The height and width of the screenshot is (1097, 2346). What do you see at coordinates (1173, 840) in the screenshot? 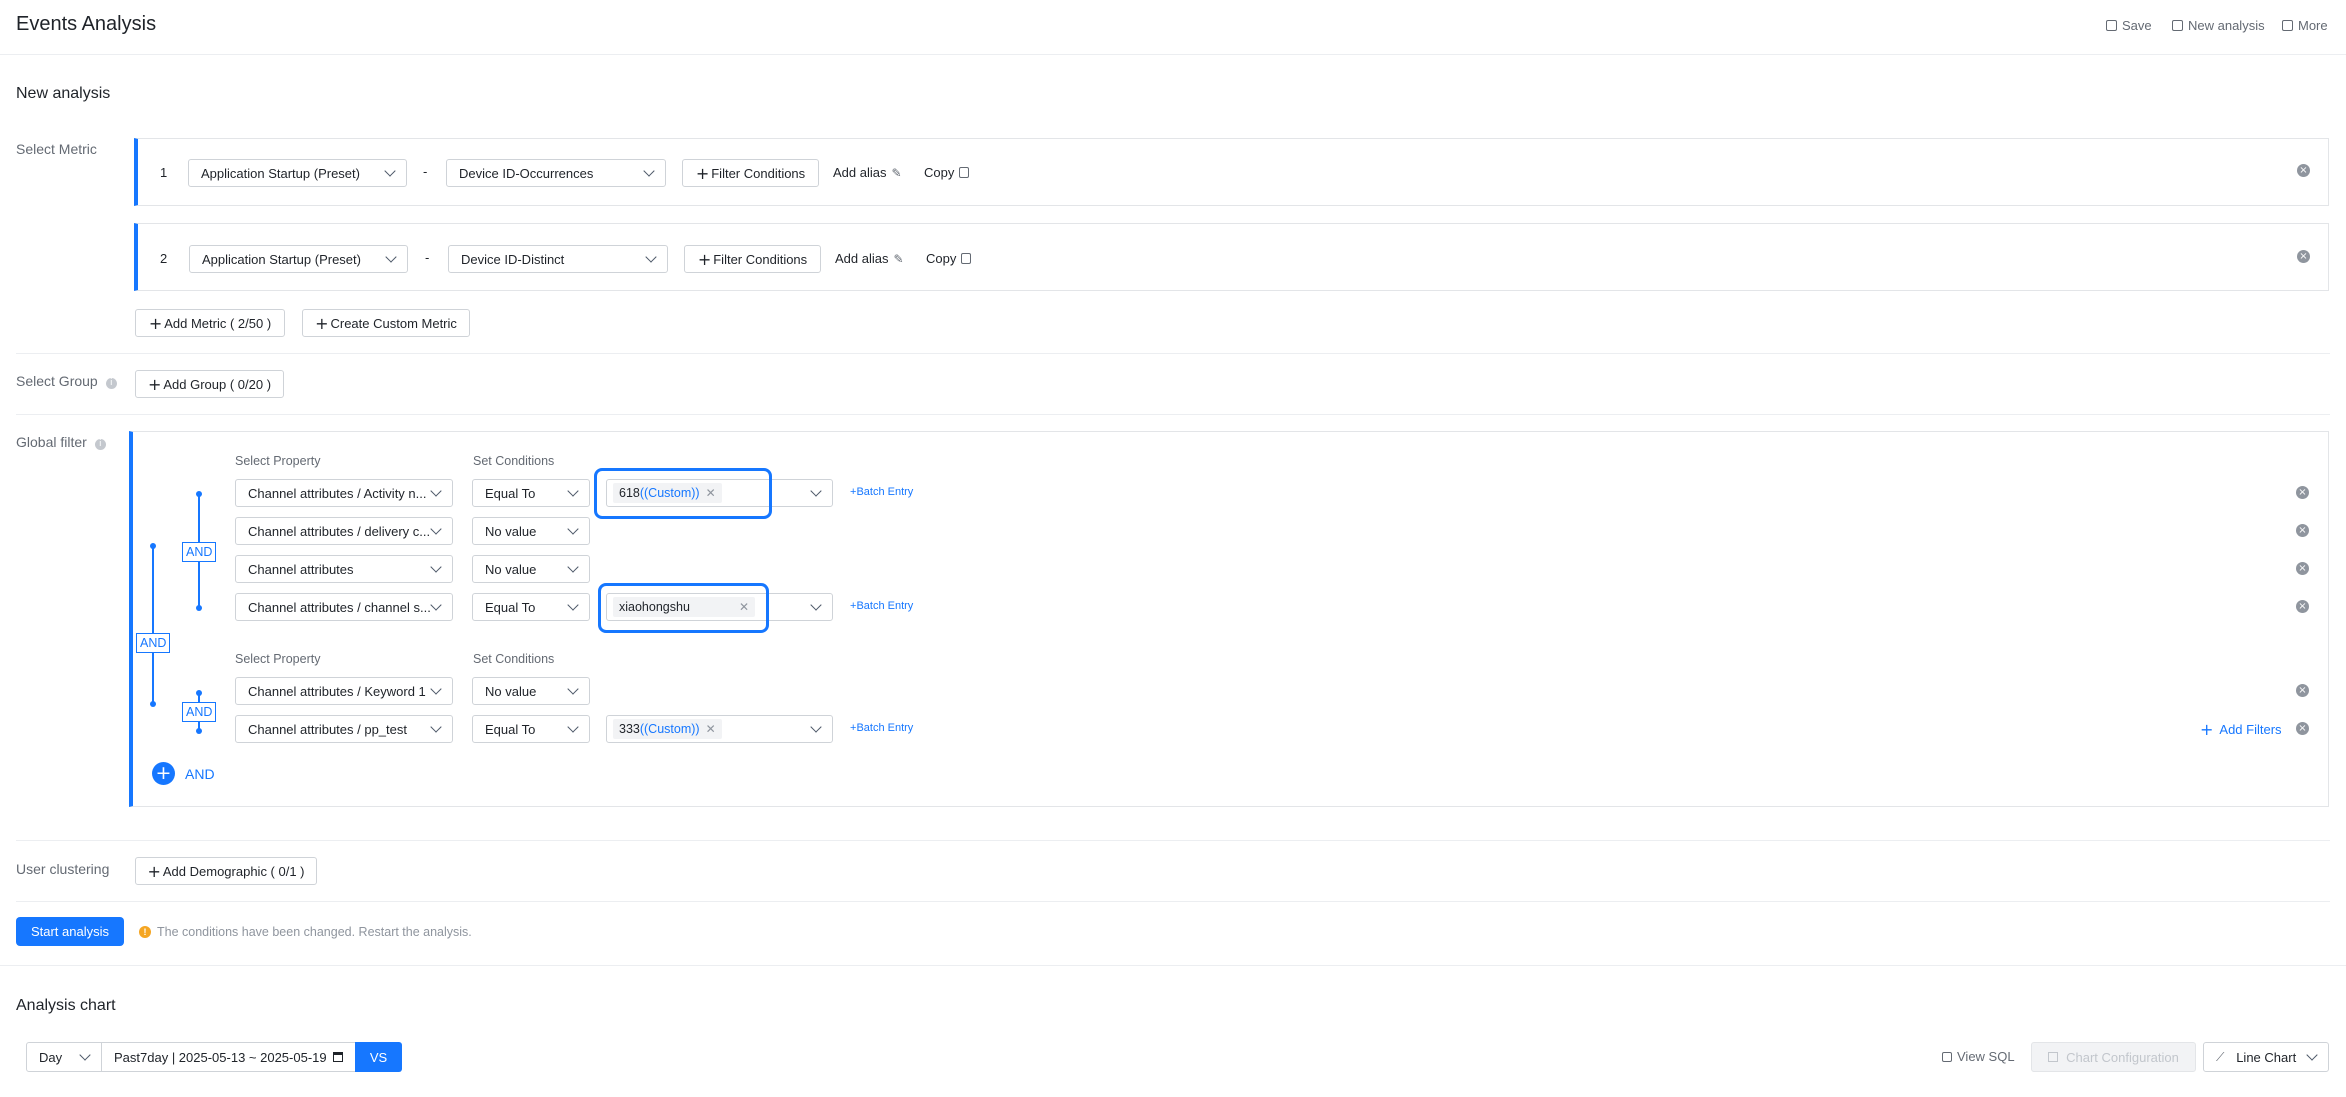
I see `divider` at bounding box center [1173, 840].